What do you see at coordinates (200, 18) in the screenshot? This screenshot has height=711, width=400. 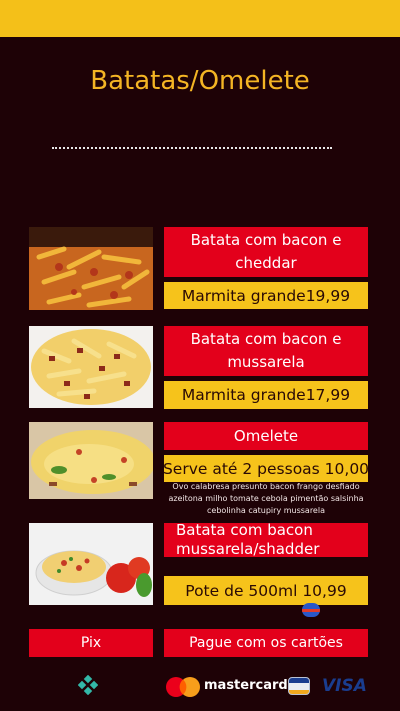 I see `top-bar` at bounding box center [200, 18].